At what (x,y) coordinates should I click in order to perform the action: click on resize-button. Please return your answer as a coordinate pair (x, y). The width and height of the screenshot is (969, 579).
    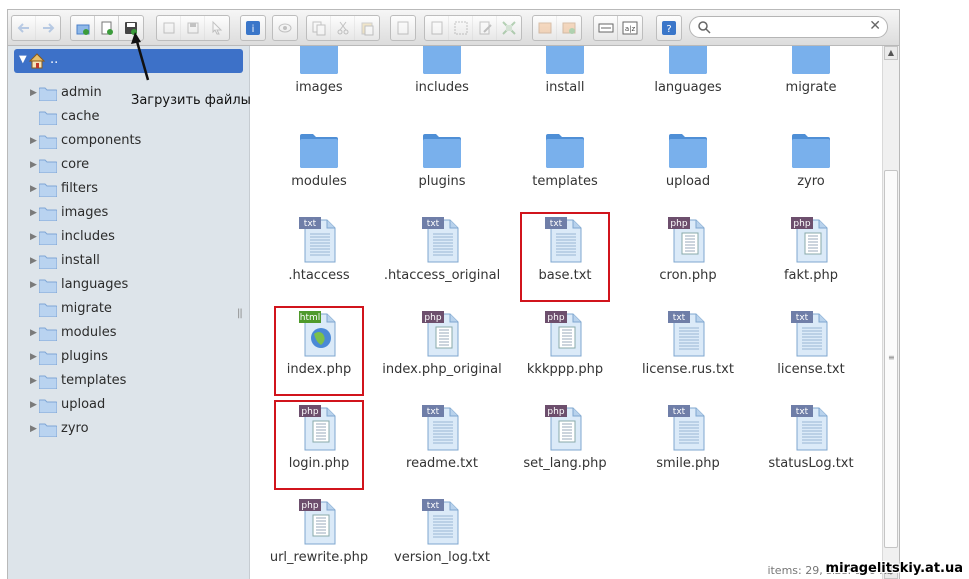
    Looking at the image, I should click on (509, 28).